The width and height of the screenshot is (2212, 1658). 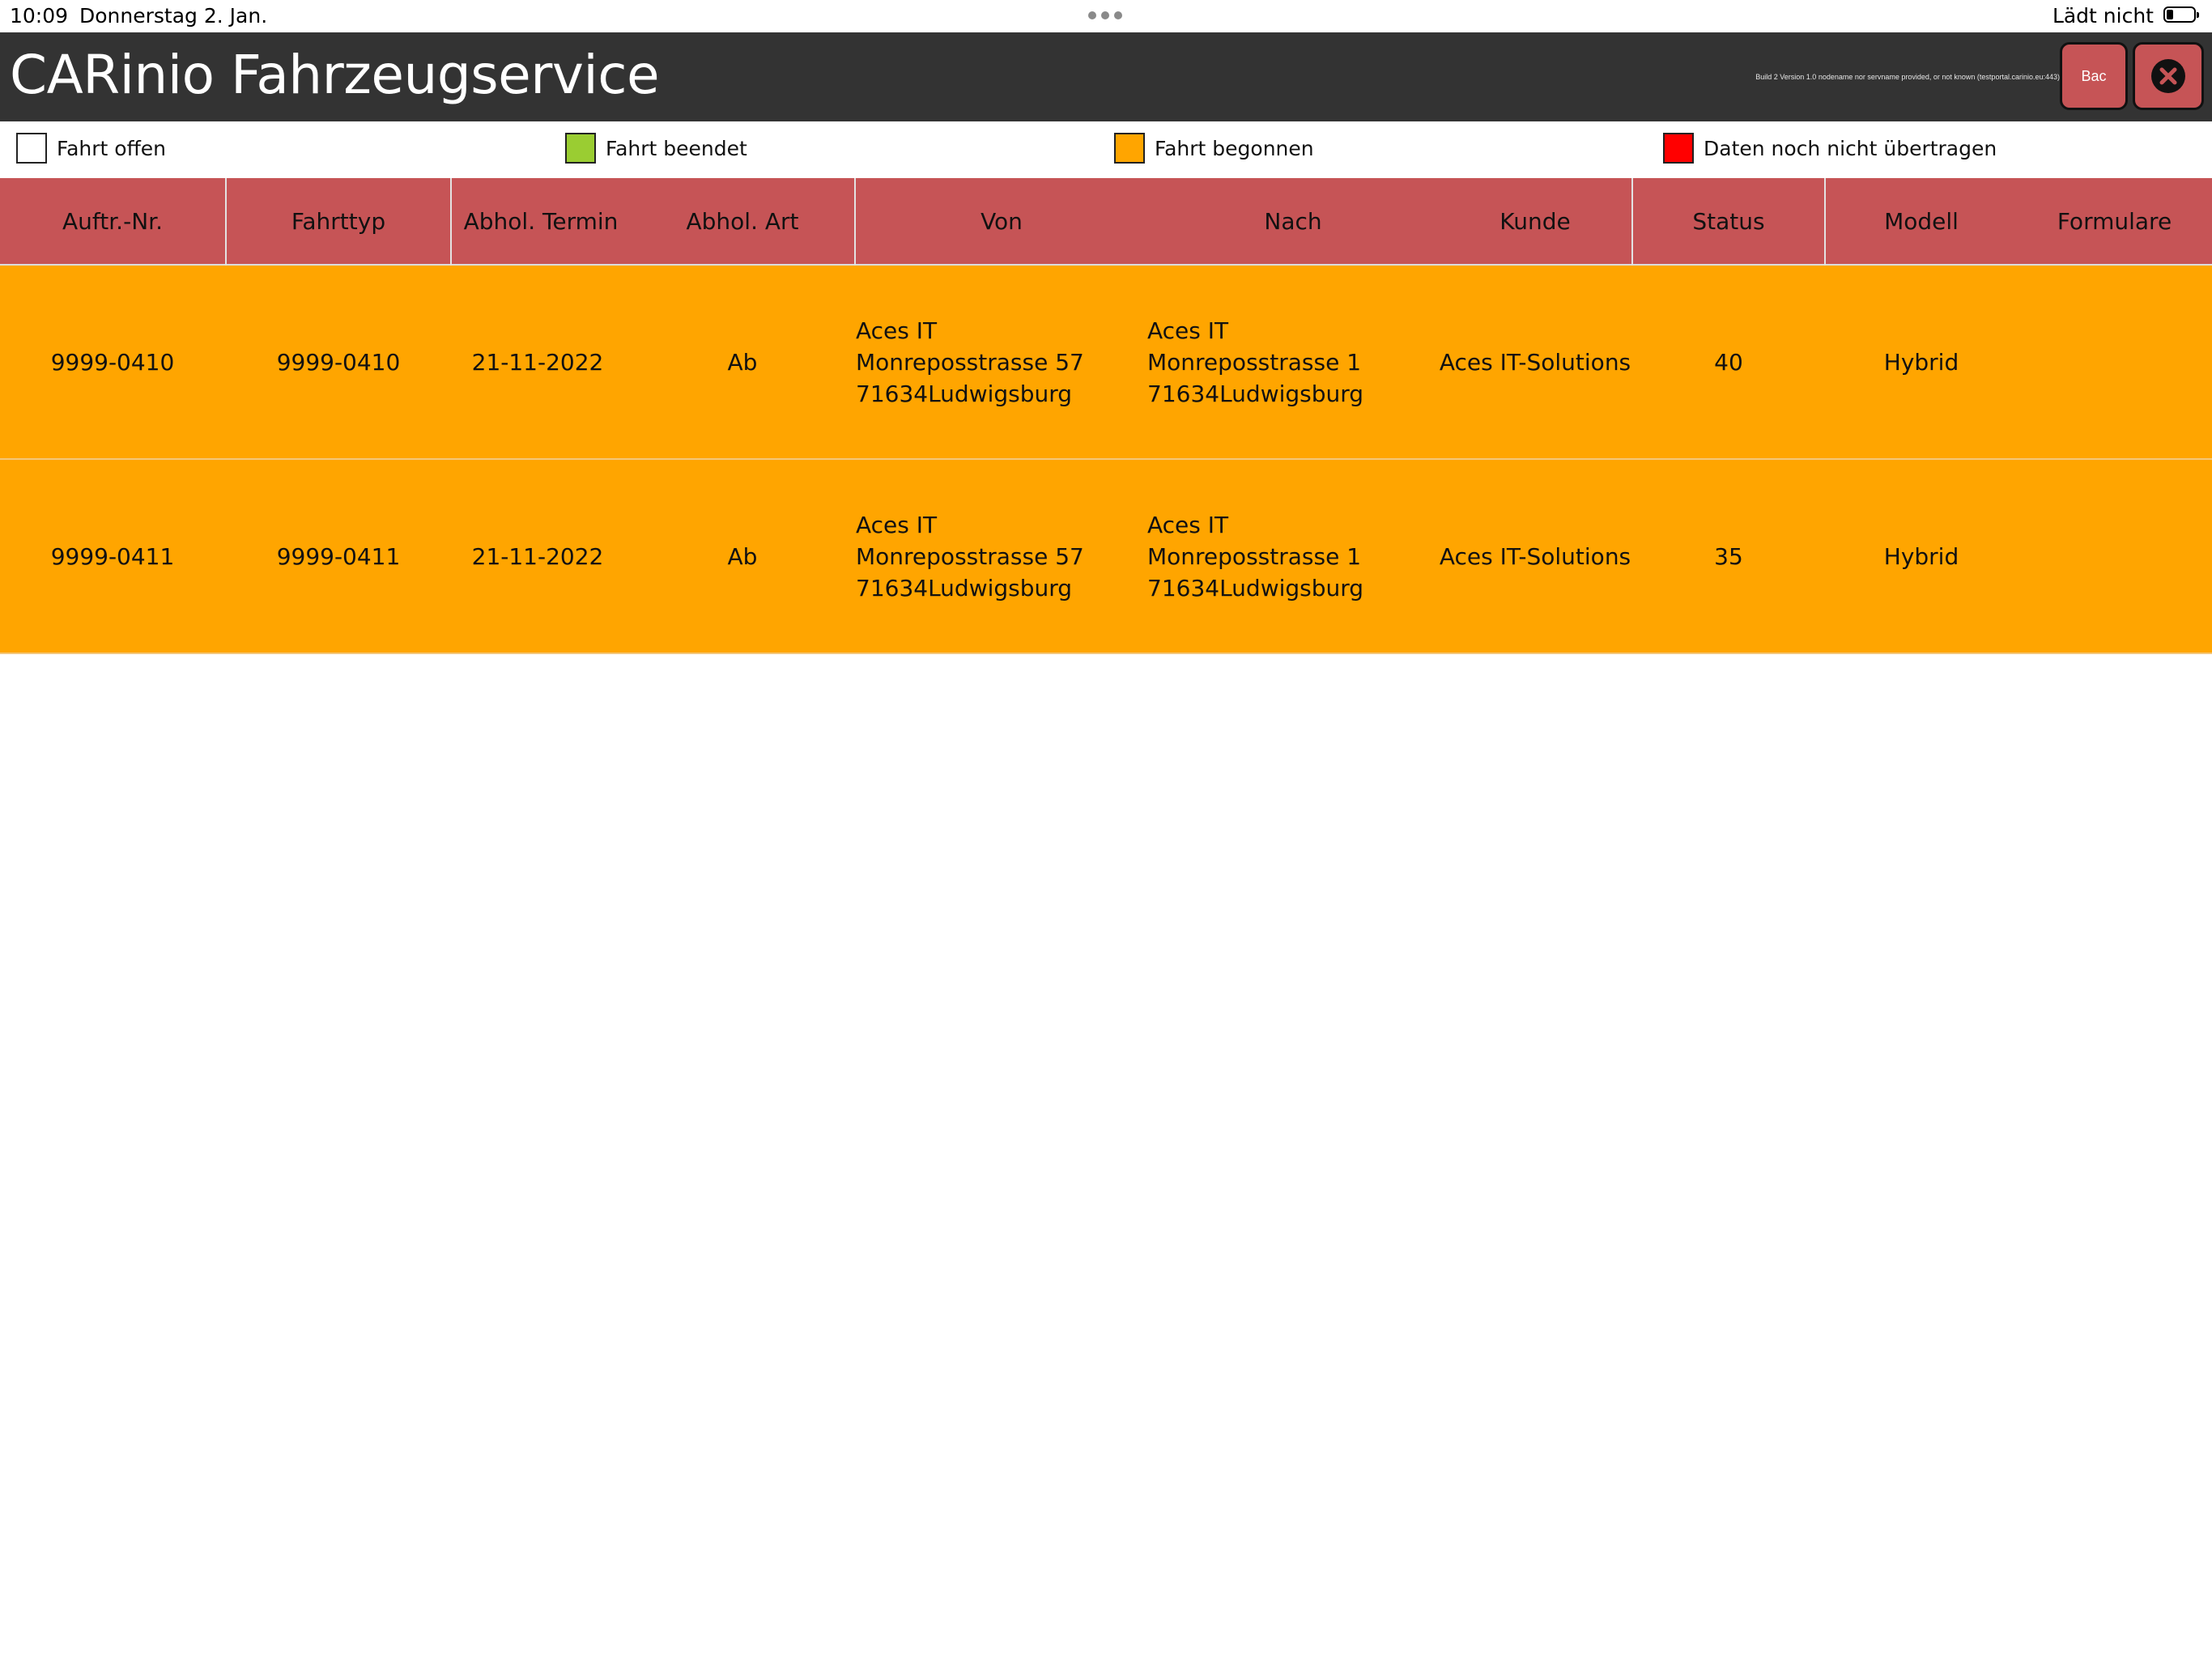 I want to click on close-circle-icon, so click(x=2168, y=76).